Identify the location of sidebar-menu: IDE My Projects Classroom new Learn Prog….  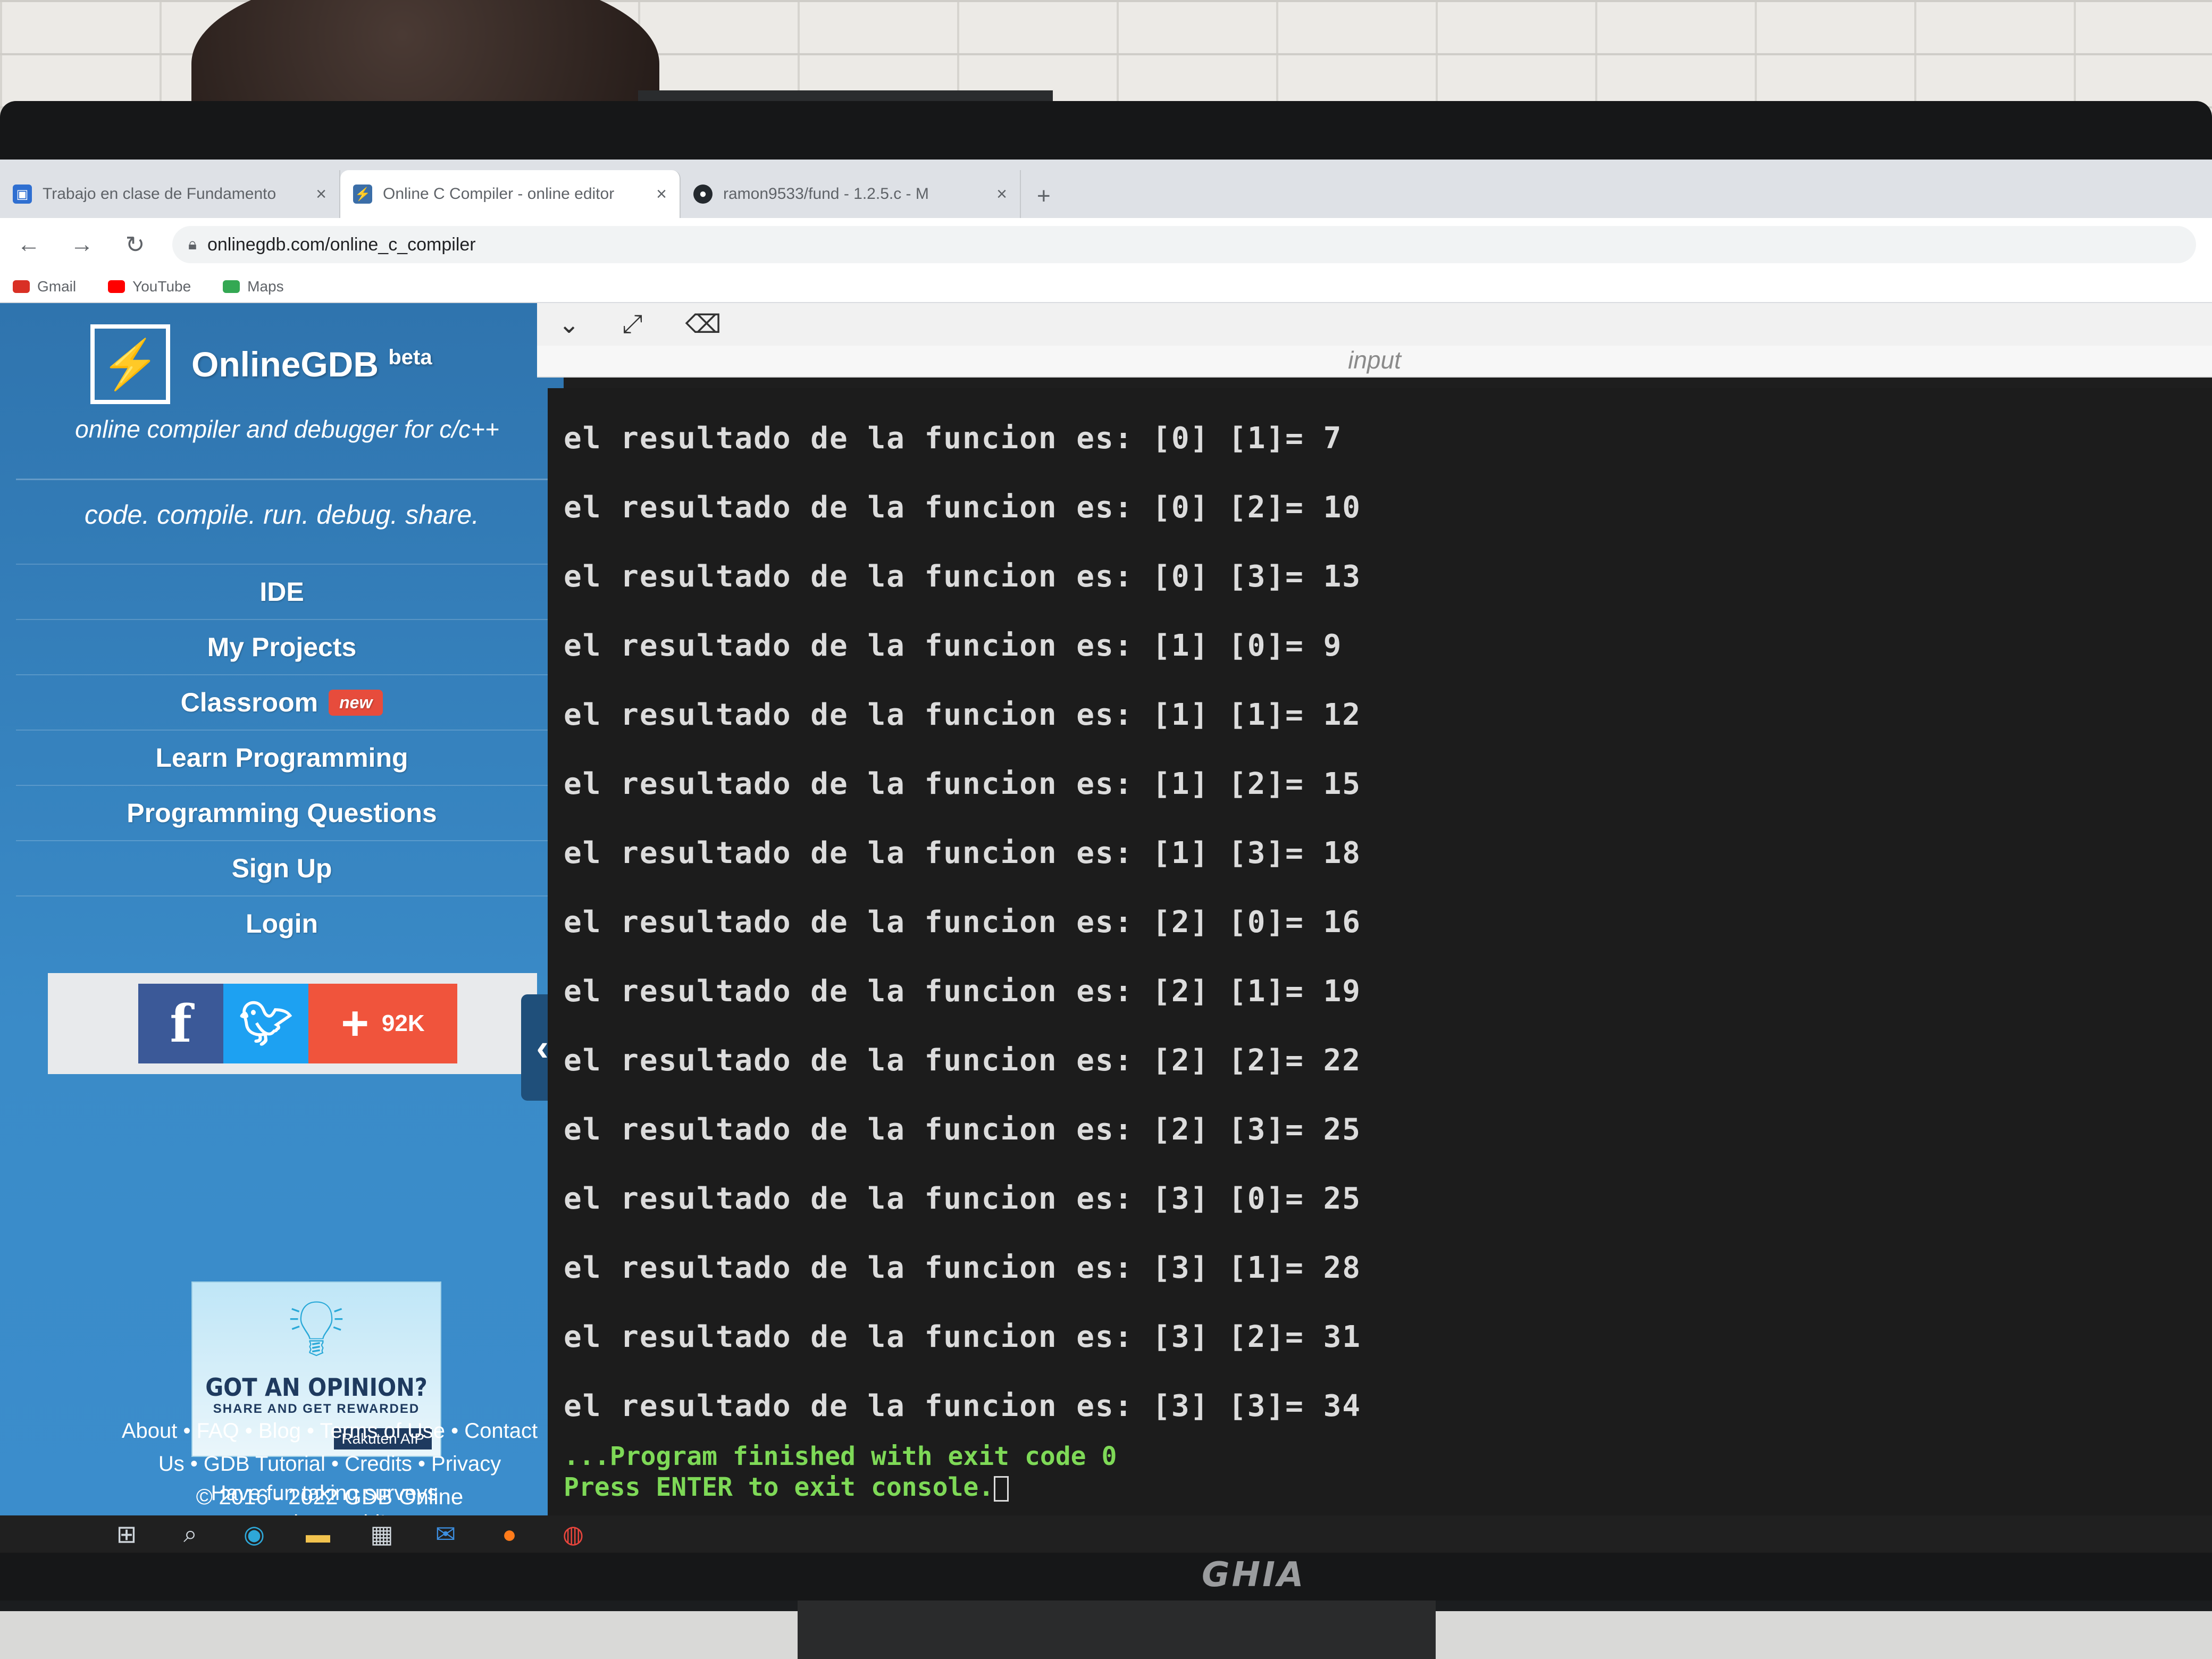
(282, 757).